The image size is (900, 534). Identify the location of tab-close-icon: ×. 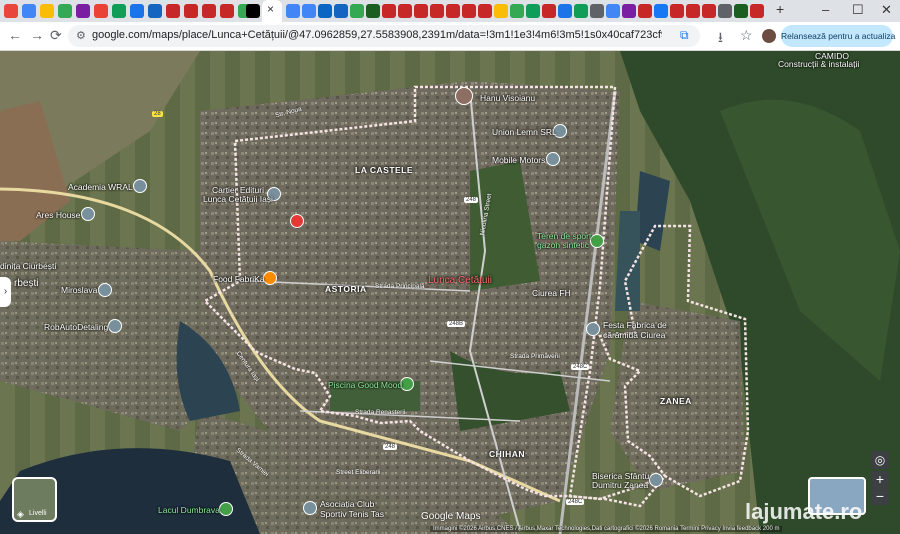
(270, 9).